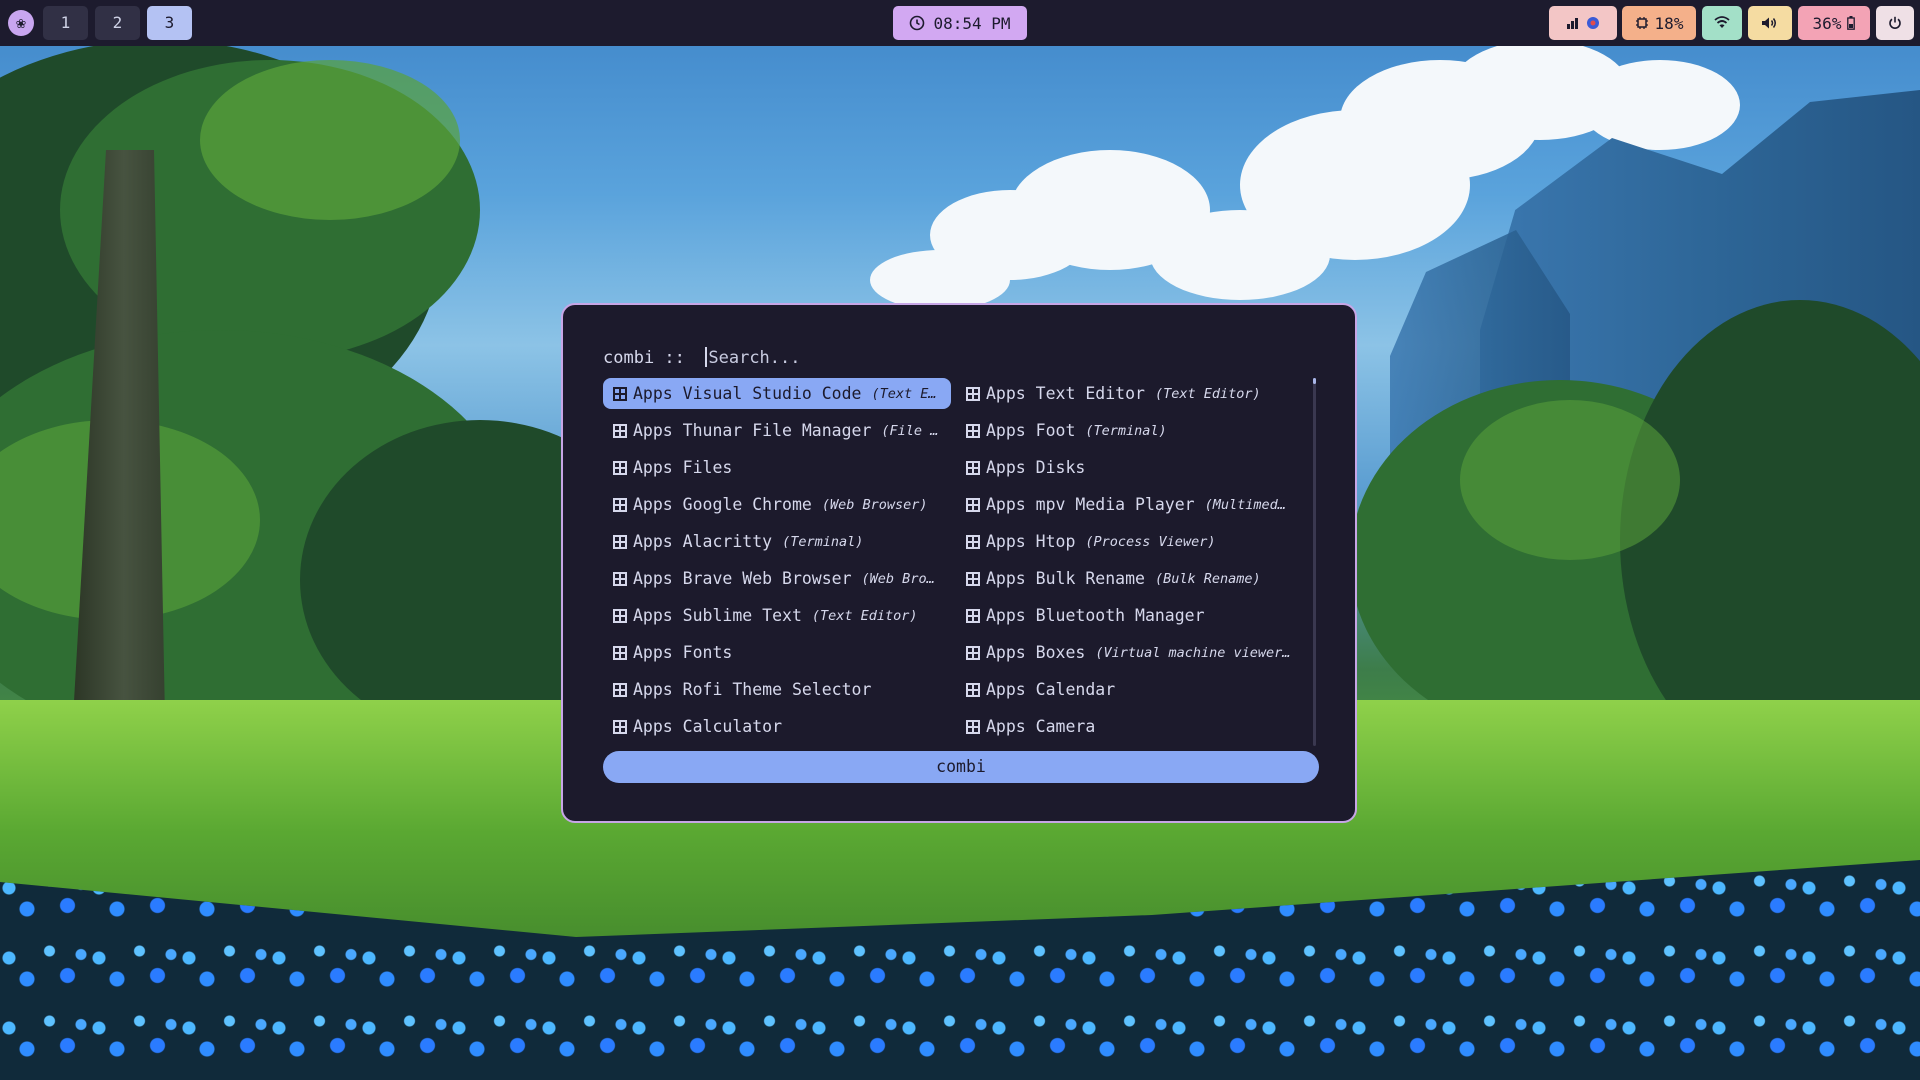  What do you see at coordinates (717, 615) in the screenshot?
I see `app-name: Apps Sublime Text` at bounding box center [717, 615].